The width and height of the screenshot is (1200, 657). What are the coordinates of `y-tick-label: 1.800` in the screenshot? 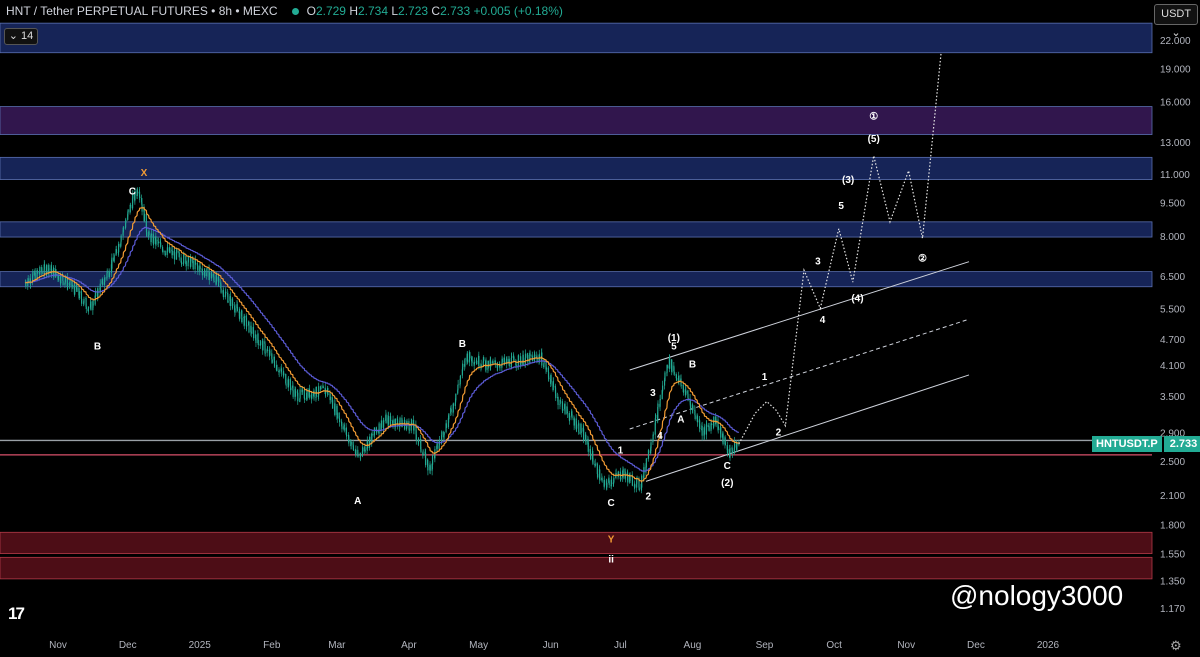 It's located at (1172, 526).